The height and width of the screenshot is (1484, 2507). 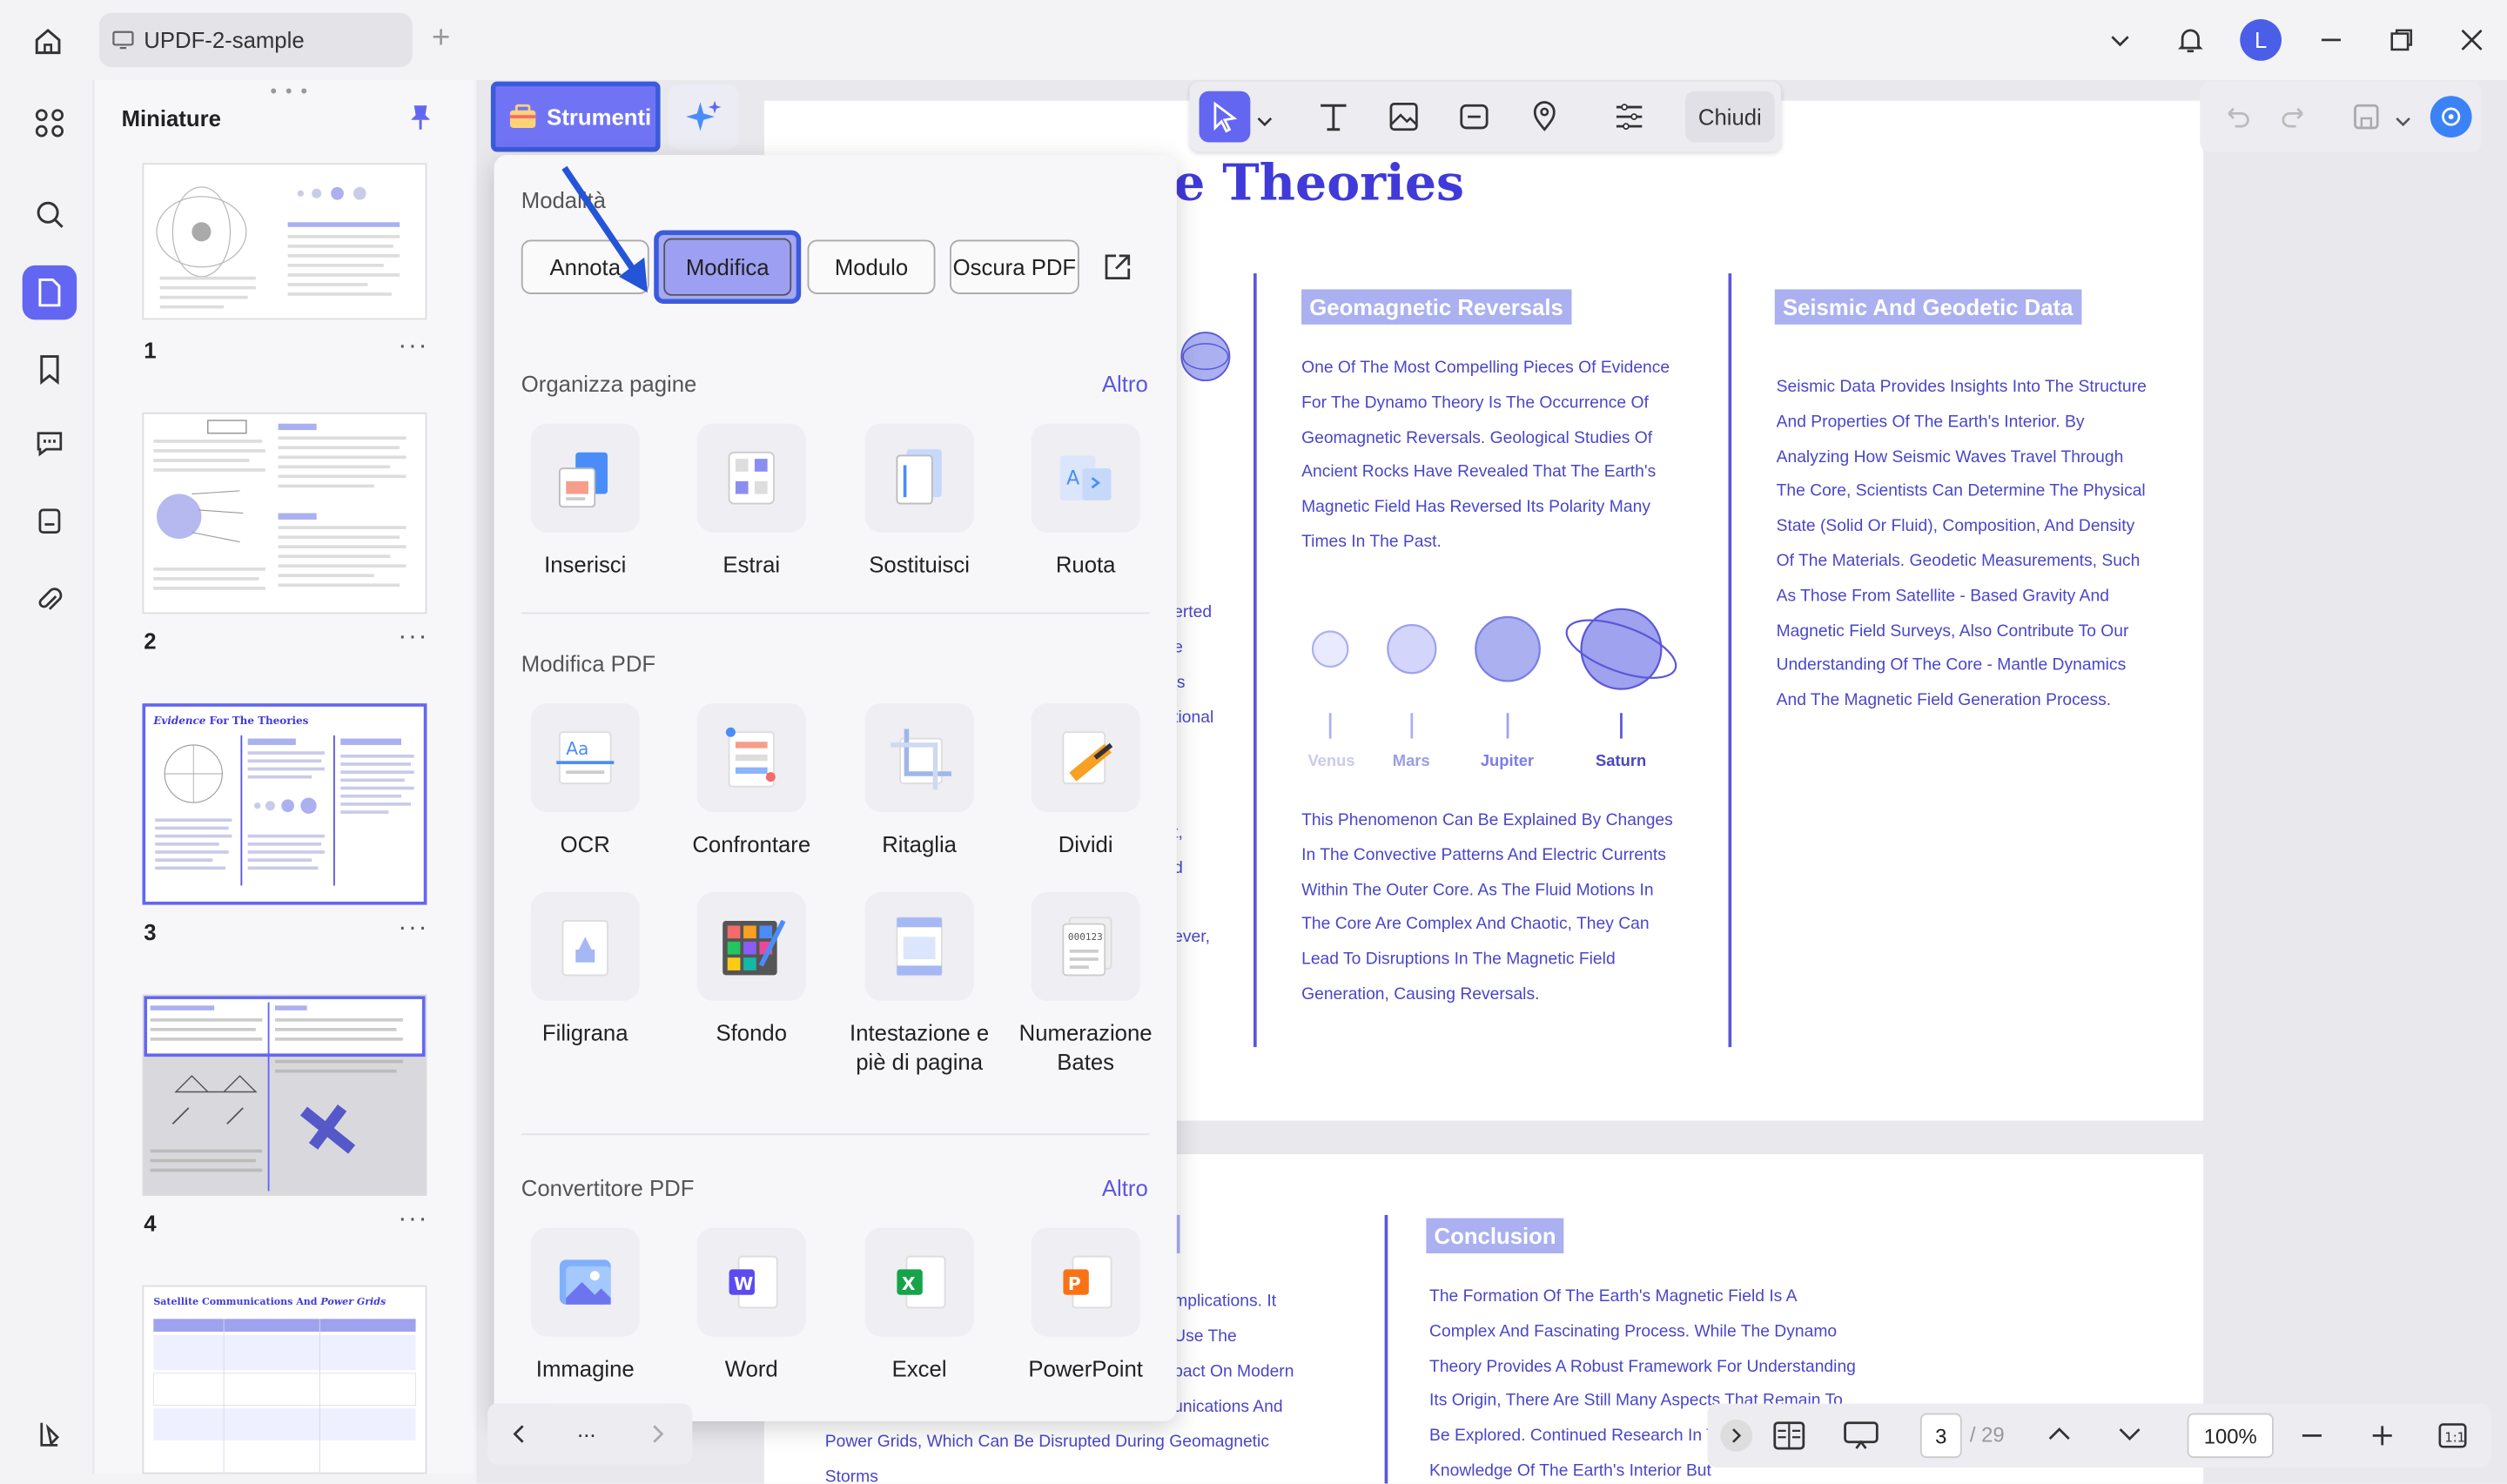 What do you see at coordinates (2331, 40) in the screenshot?
I see `minimize-icon` at bounding box center [2331, 40].